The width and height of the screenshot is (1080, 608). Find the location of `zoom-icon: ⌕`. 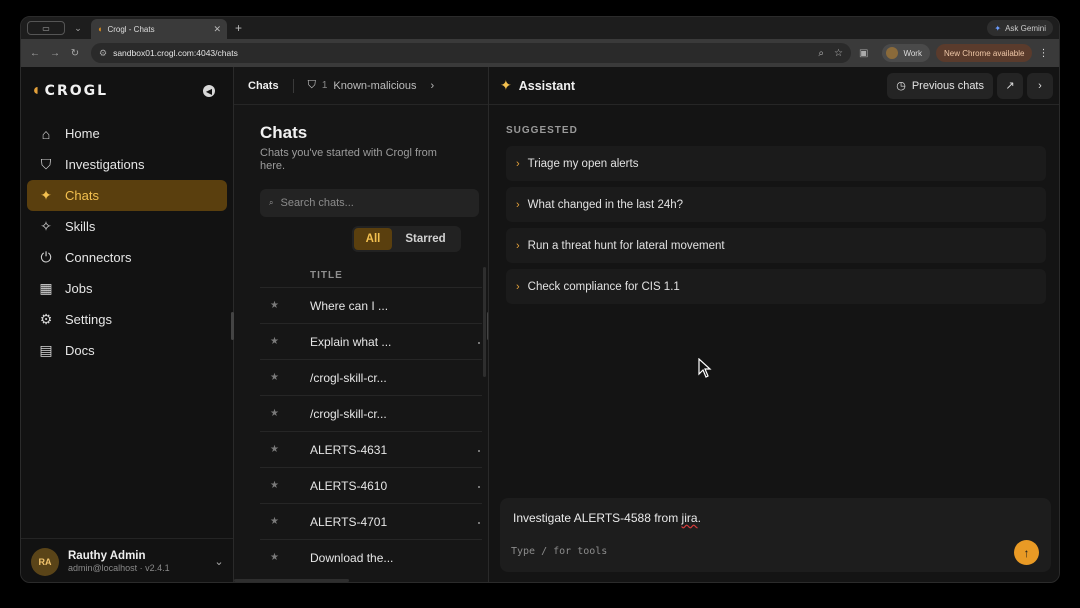

zoom-icon: ⌕ is located at coordinates (821, 53).